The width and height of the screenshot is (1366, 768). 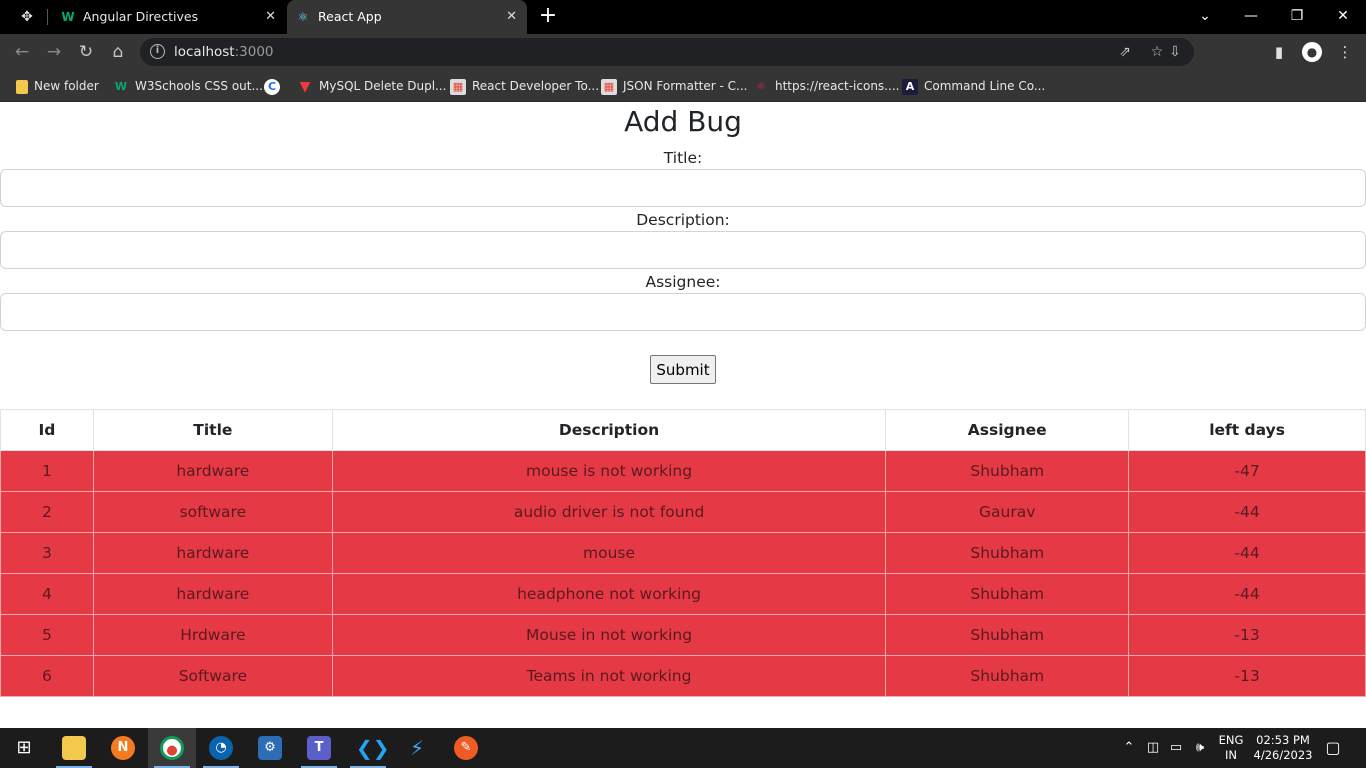 What do you see at coordinates (466, 748) in the screenshot?
I see `postman-icon: ✎` at bounding box center [466, 748].